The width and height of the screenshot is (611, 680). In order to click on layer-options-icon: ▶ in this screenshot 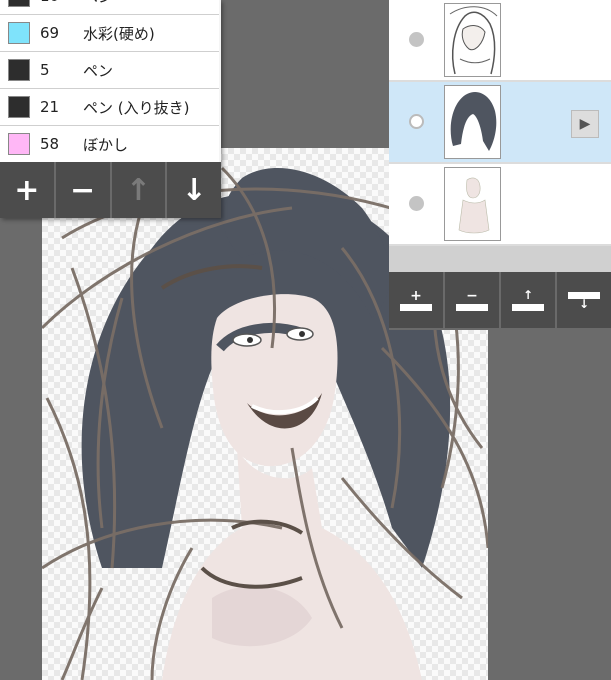, I will do `click(585, 124)`.